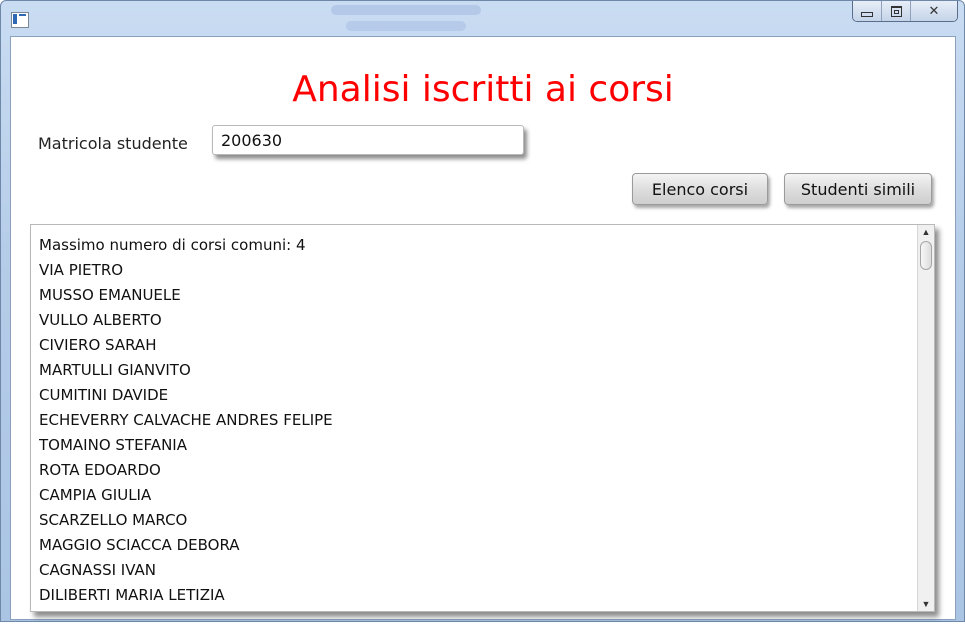 This screenshot has height=628, width=965. I want to click on close-icon: ✕, so click(934, 11).